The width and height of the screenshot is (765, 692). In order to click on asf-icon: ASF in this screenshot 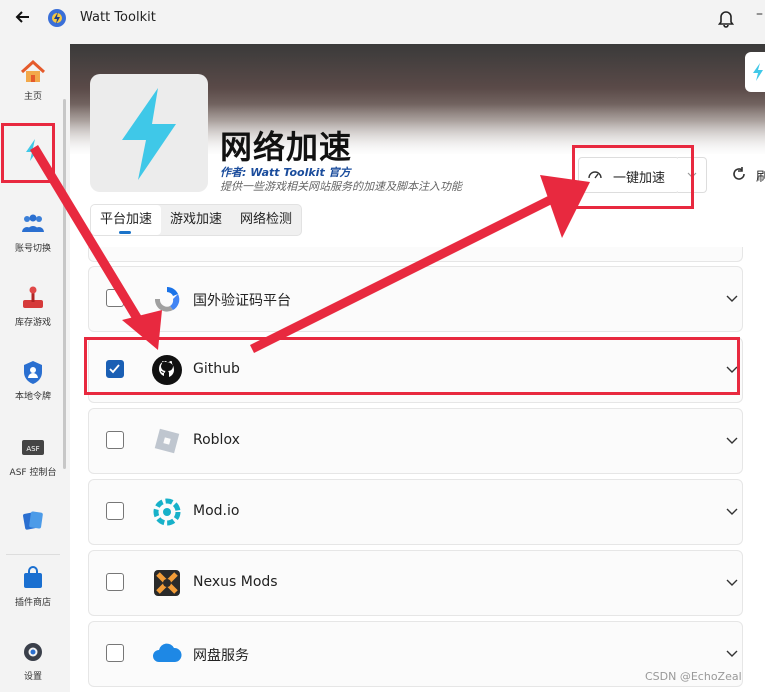, I will do `click(33, 447)`.